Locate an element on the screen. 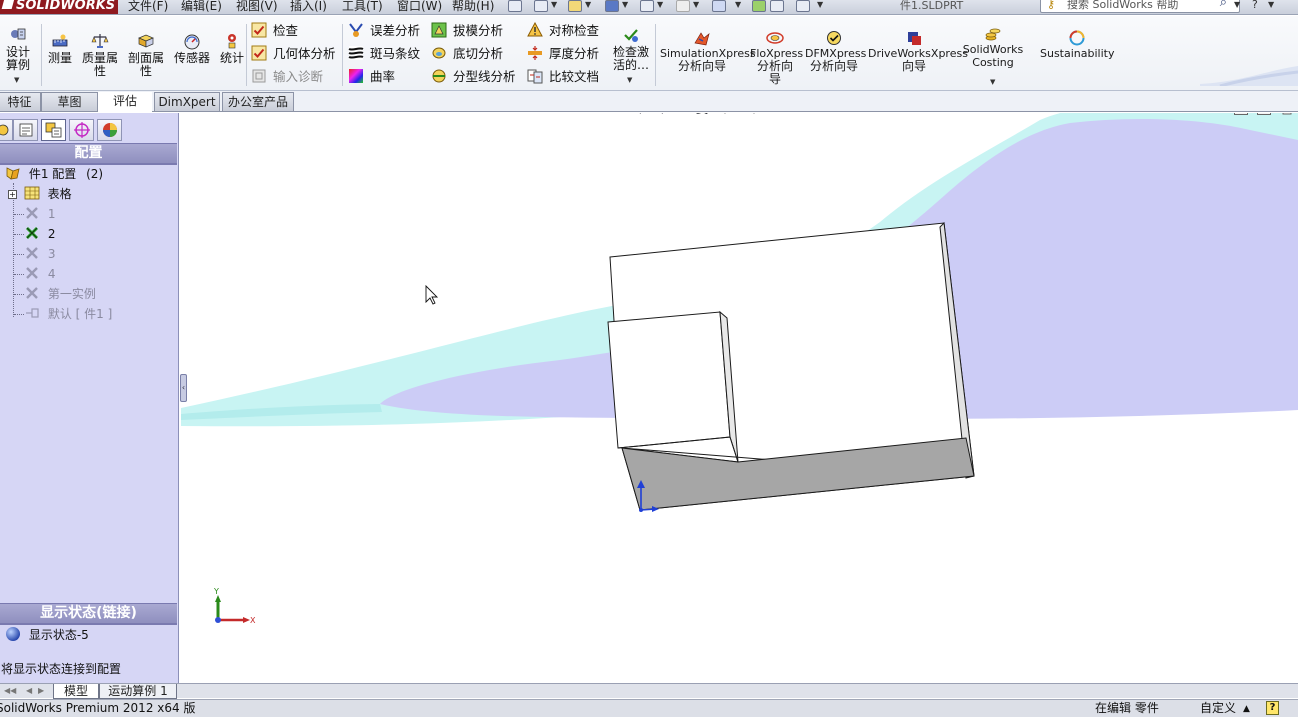 This screenshot has height=717, width=1298. prev-tab-arrow-icon: ◀ is located at coordinates (29, 690).